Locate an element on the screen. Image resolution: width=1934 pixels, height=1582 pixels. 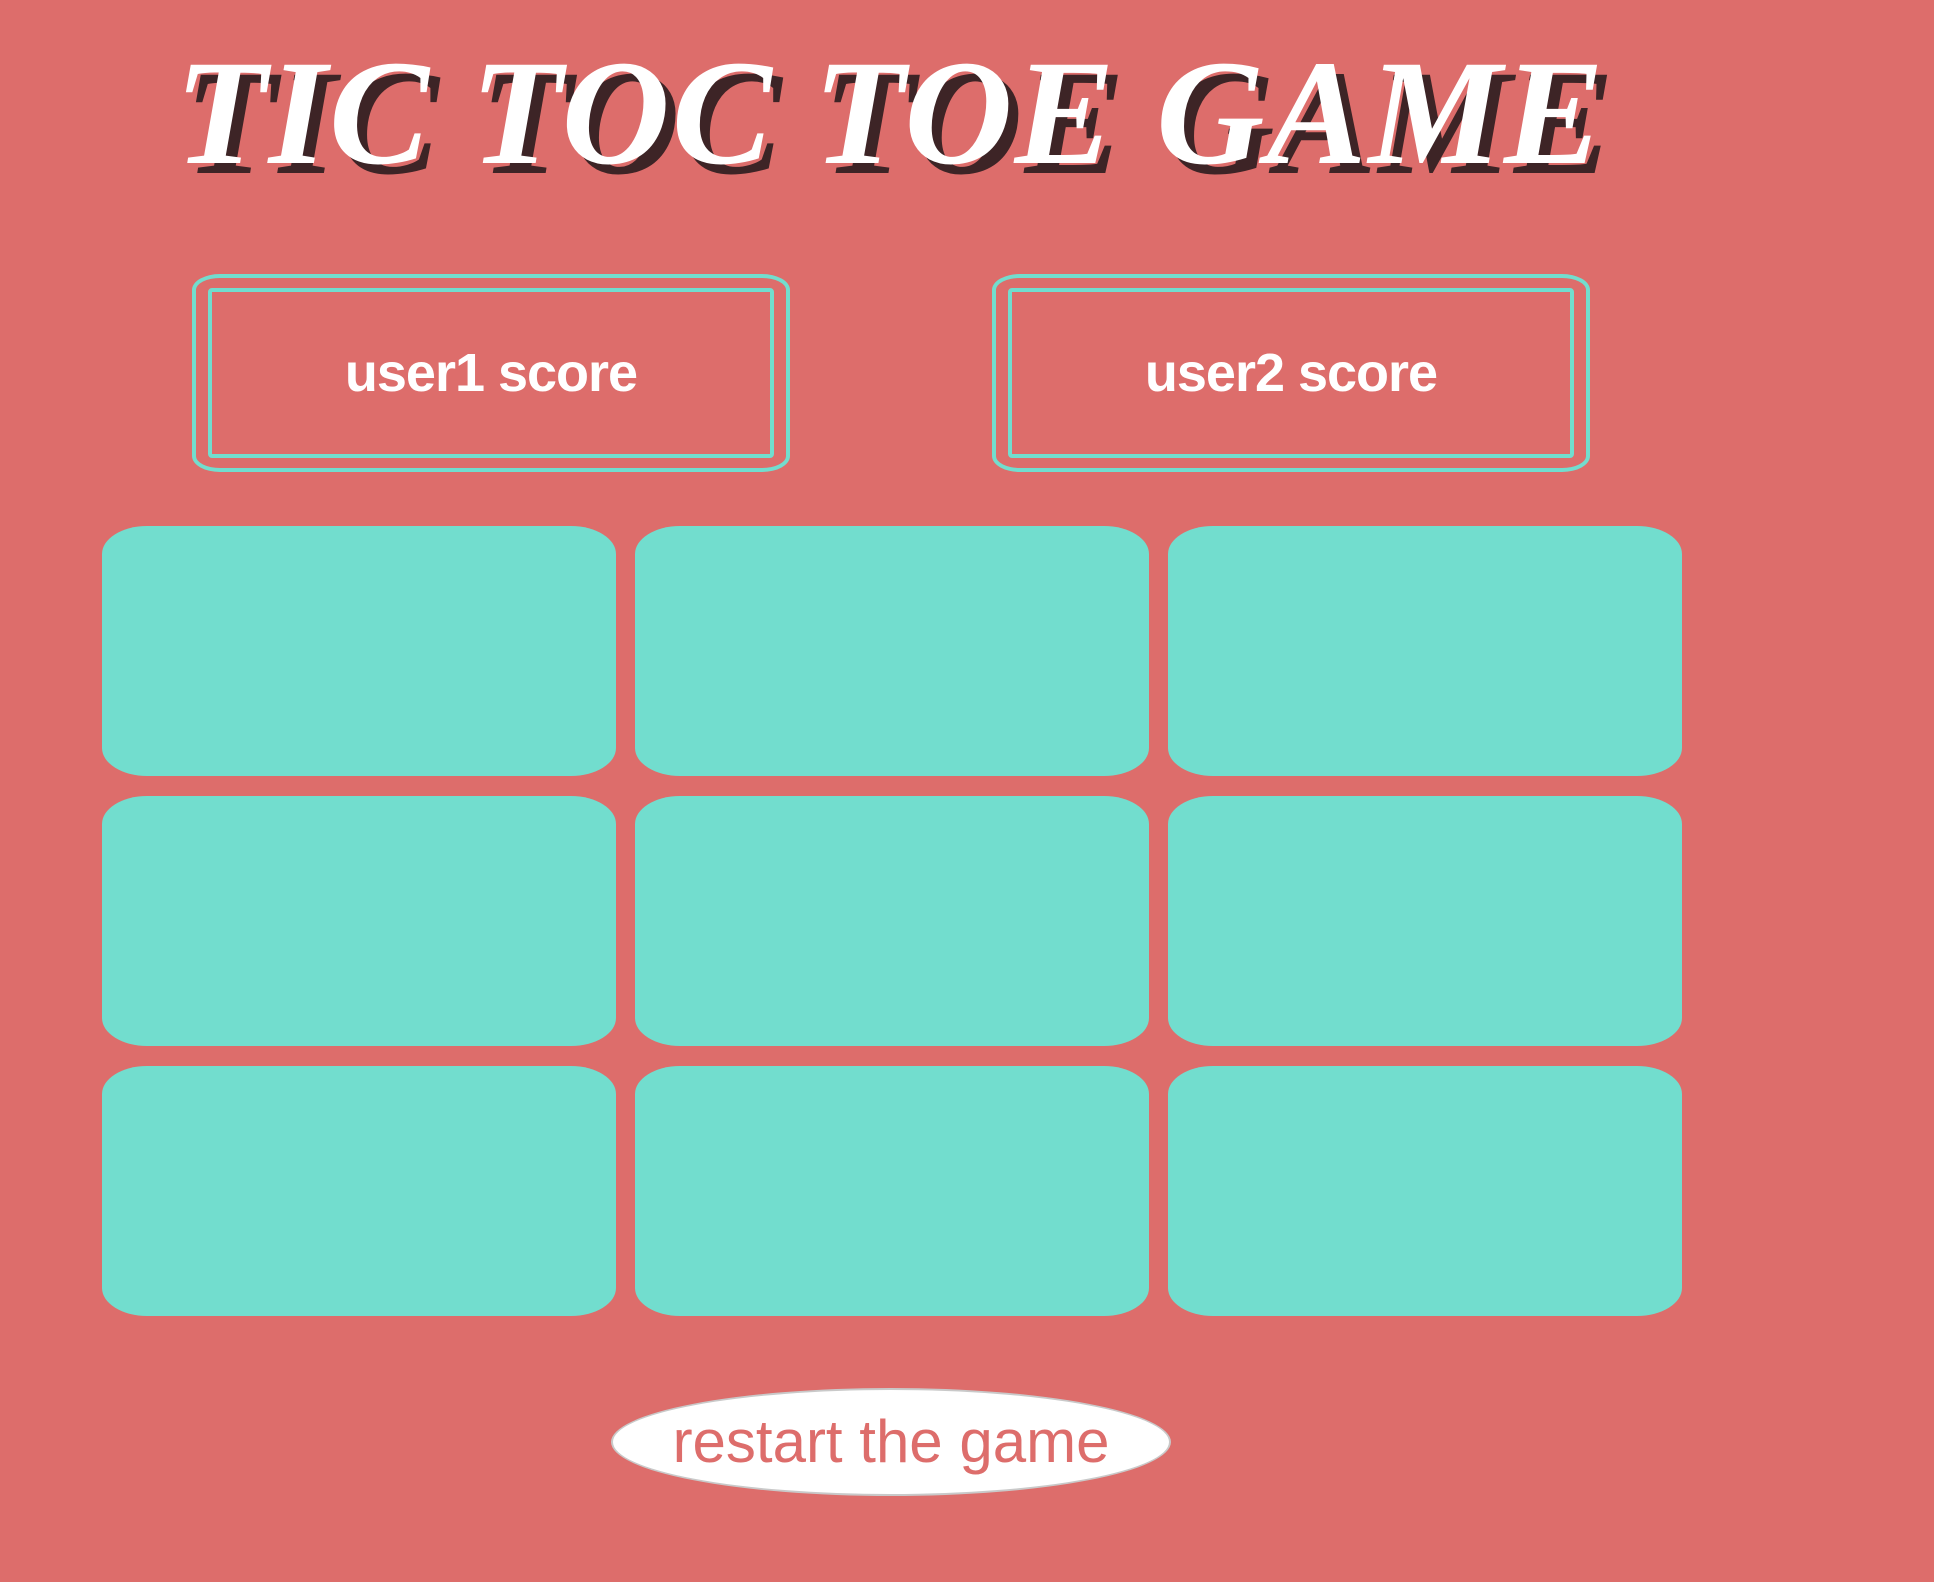
game-title: TIC TOC TOE GAME is located at coordinates (890, 113).